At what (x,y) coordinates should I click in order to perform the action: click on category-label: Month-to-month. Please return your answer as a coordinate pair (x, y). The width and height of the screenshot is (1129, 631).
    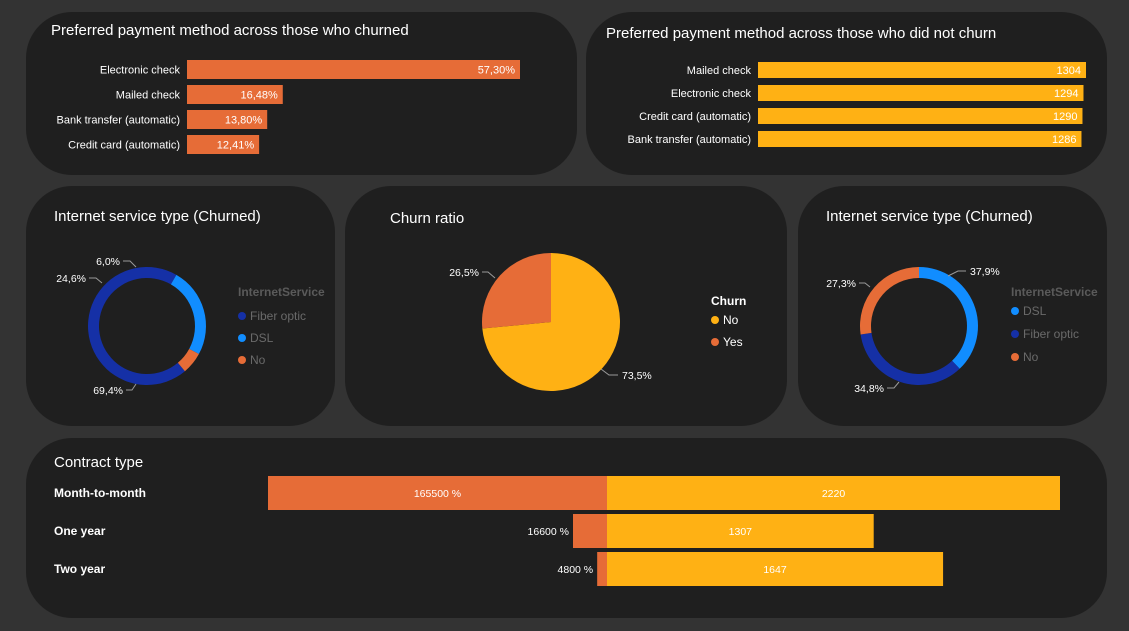
    Looking at the image, I should click on (100, 493).